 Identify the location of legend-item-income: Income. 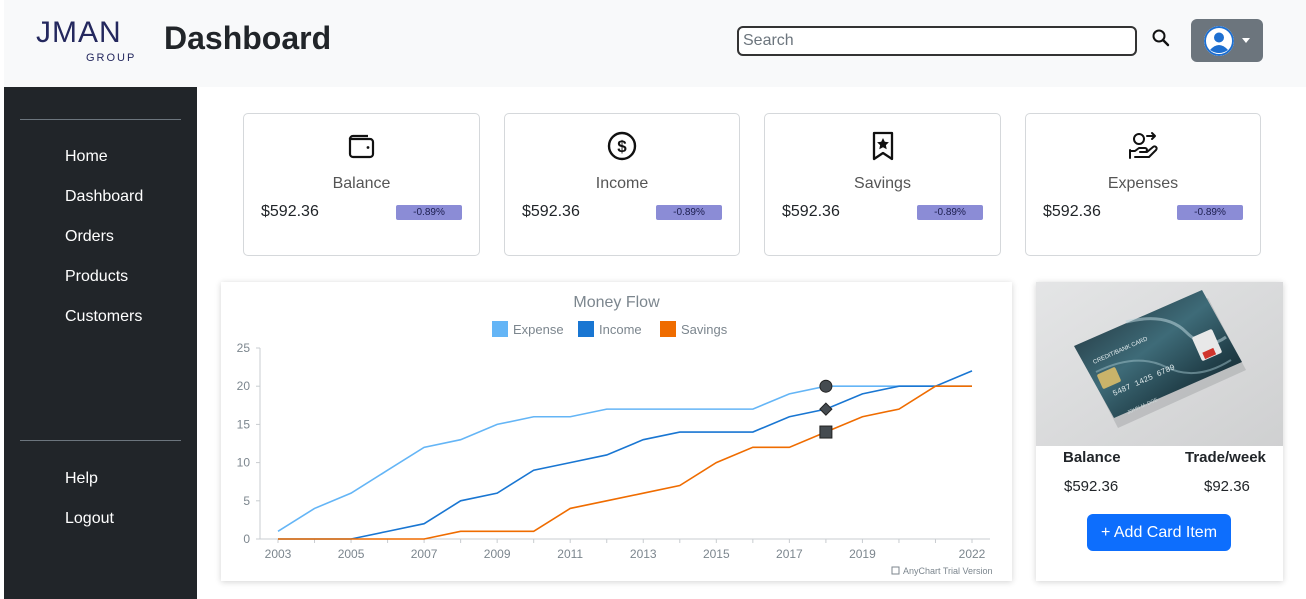
(610, 329).